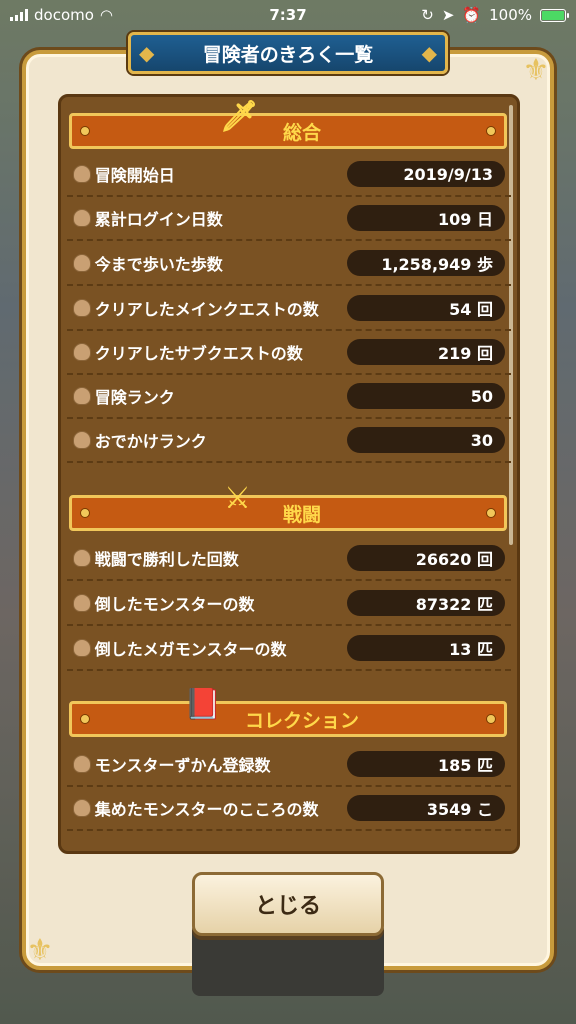  I want to click on section-header-collection: 📕 コレクション, so click(288, 713).